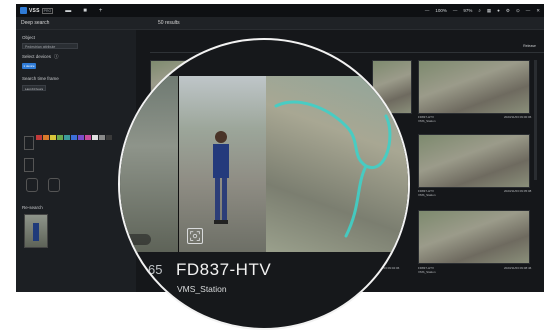 This screenshot has width=548, height=330. Describe the element at coordinates (202, 289) in the screenshot. I see `zoom-site-name: VMS_Station` at that location.